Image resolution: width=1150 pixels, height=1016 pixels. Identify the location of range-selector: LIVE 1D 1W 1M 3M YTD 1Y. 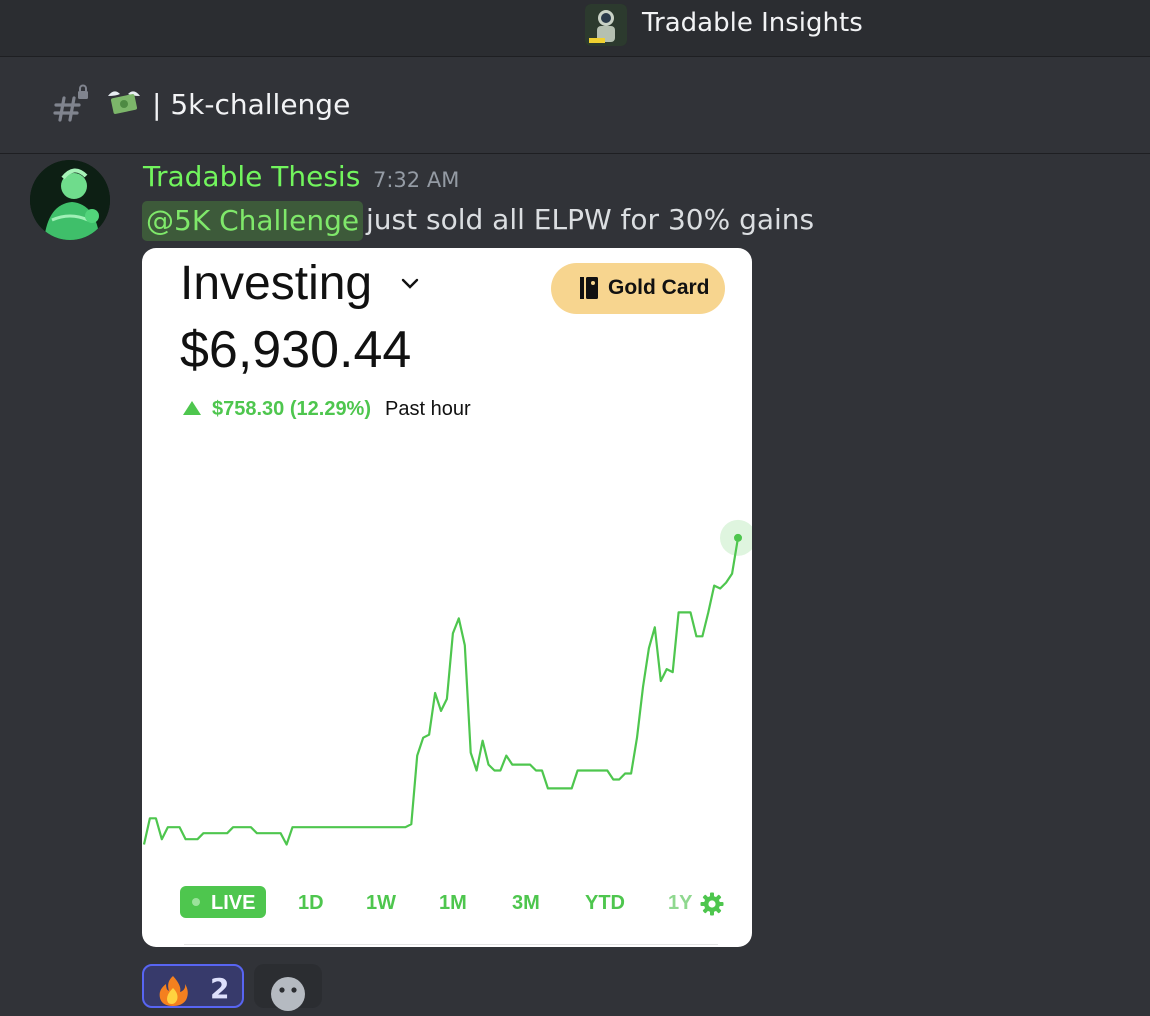
(455, 903).